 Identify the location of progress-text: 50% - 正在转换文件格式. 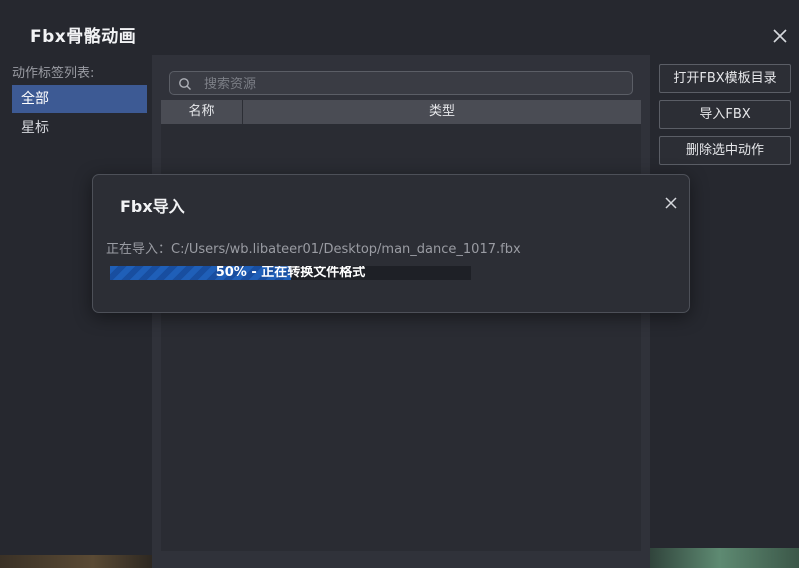
(290, 273).